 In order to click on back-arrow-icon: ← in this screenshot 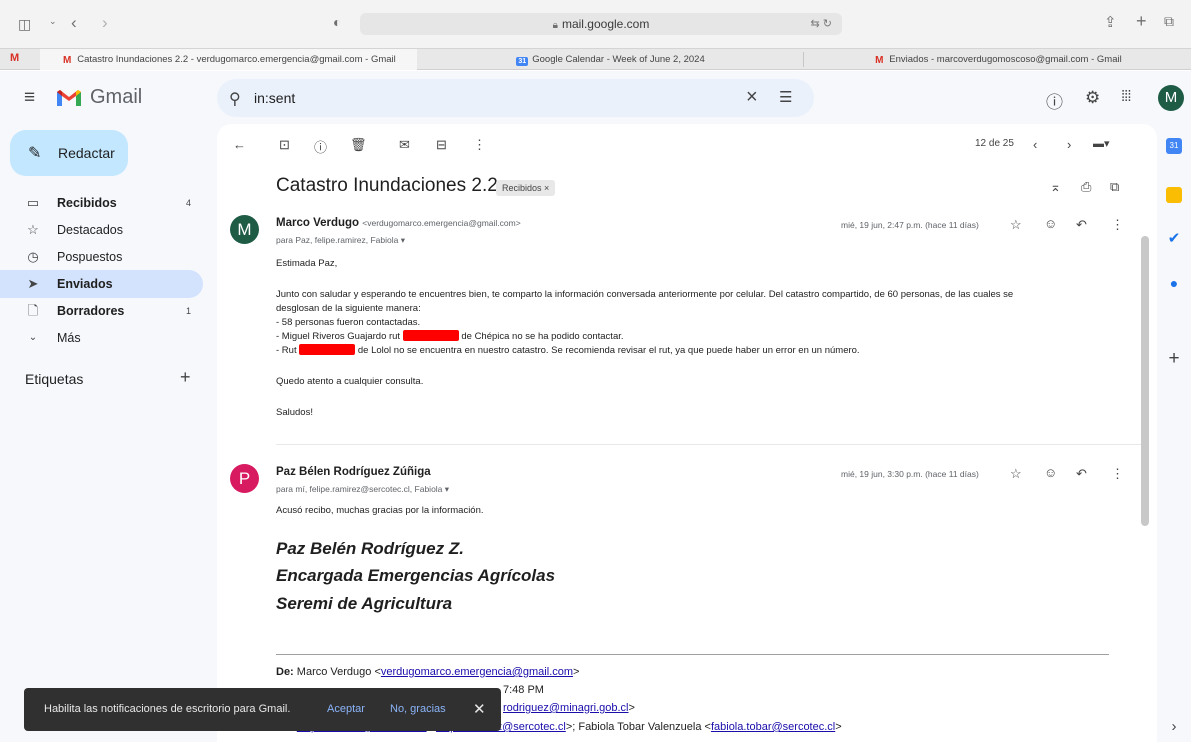, I will do `click(239, 144)`.